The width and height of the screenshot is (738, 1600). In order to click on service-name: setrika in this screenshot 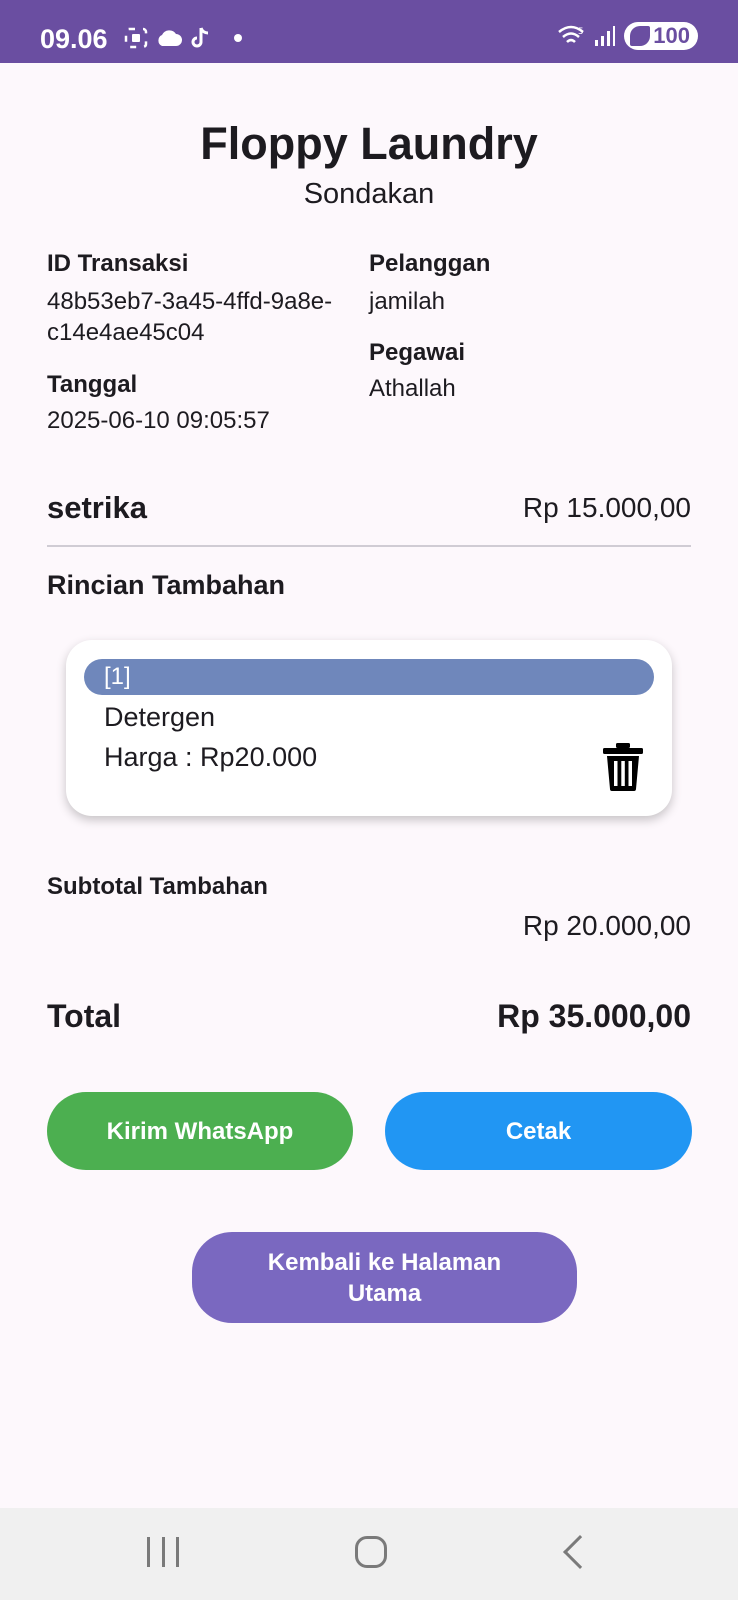, I will do `click(97, 507)`.